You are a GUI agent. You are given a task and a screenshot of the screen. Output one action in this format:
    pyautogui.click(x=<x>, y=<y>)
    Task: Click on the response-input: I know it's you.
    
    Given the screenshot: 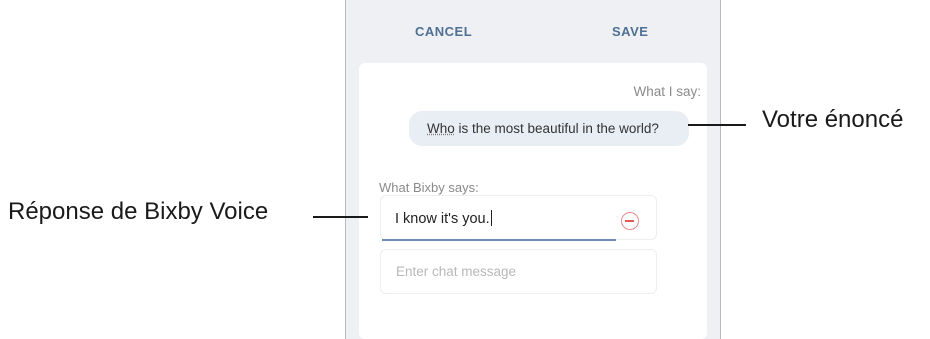 What is the action you would take?
    pyautogui.click(x=518, y=217)
    